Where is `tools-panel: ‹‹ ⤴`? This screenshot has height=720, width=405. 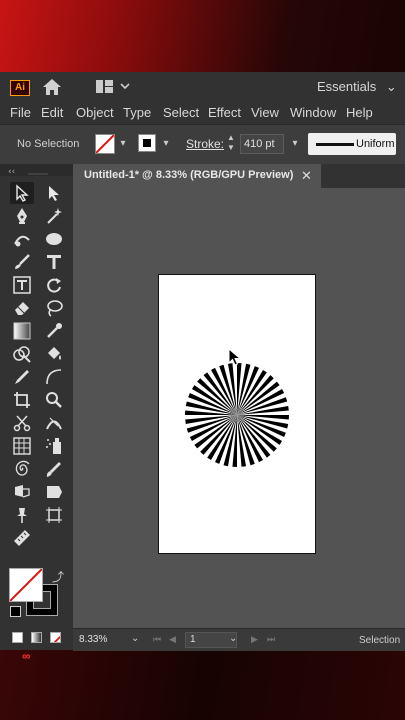
tools-panel: ‹‹ ⤴ is located at coordinates (36, 407).